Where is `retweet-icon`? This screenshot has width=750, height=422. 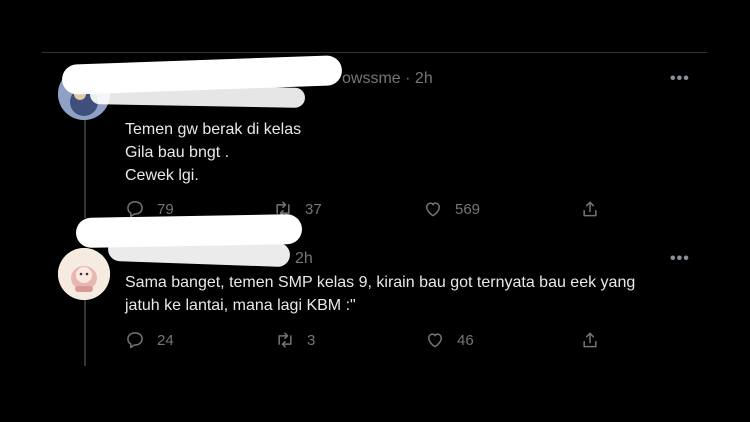 retweet-icon is located at coordinates (285, 340).